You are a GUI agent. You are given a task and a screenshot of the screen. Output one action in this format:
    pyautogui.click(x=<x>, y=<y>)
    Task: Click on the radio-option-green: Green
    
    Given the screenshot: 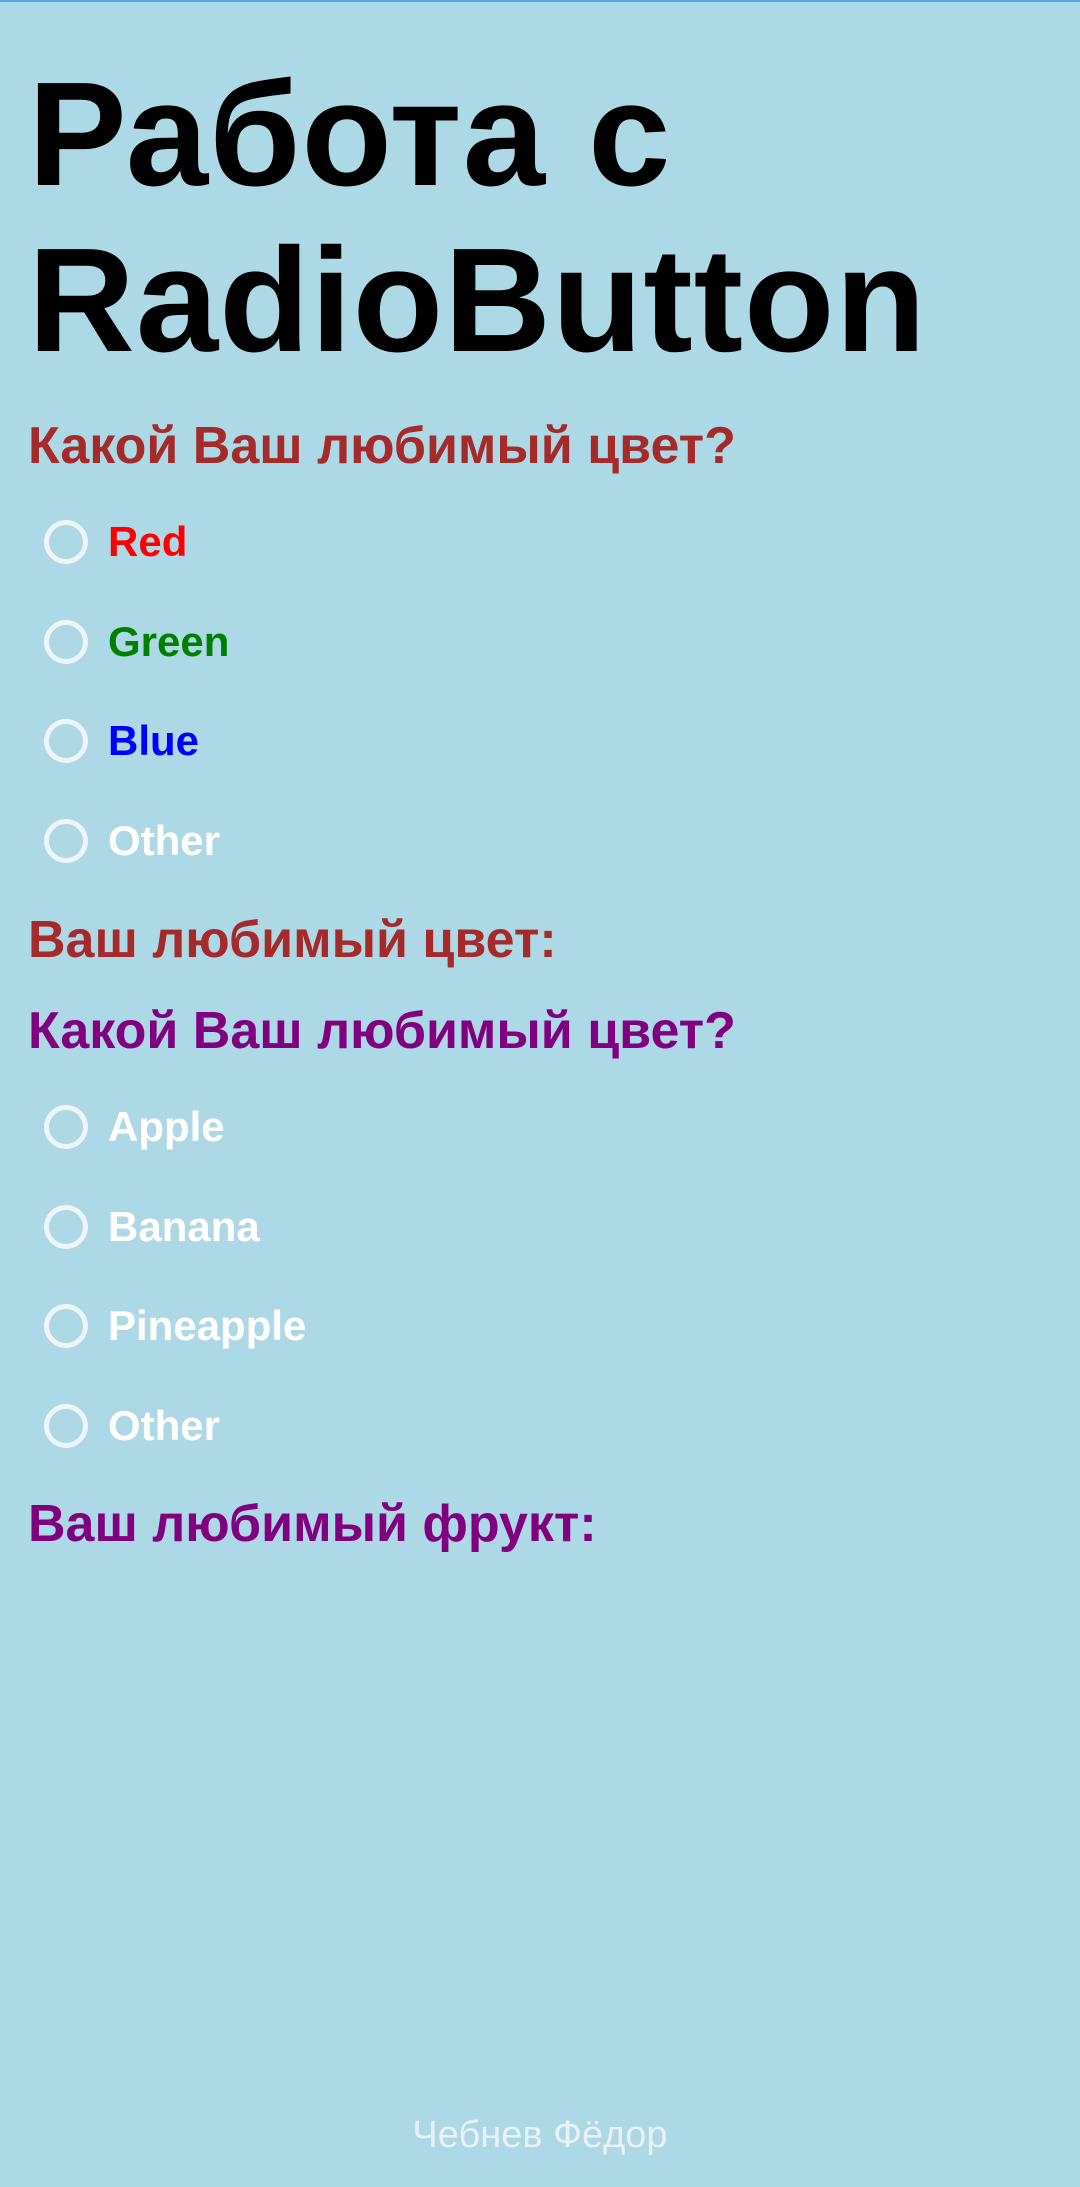 What is the action you would take?
    pyautogui.click(x=136, y=642)
    